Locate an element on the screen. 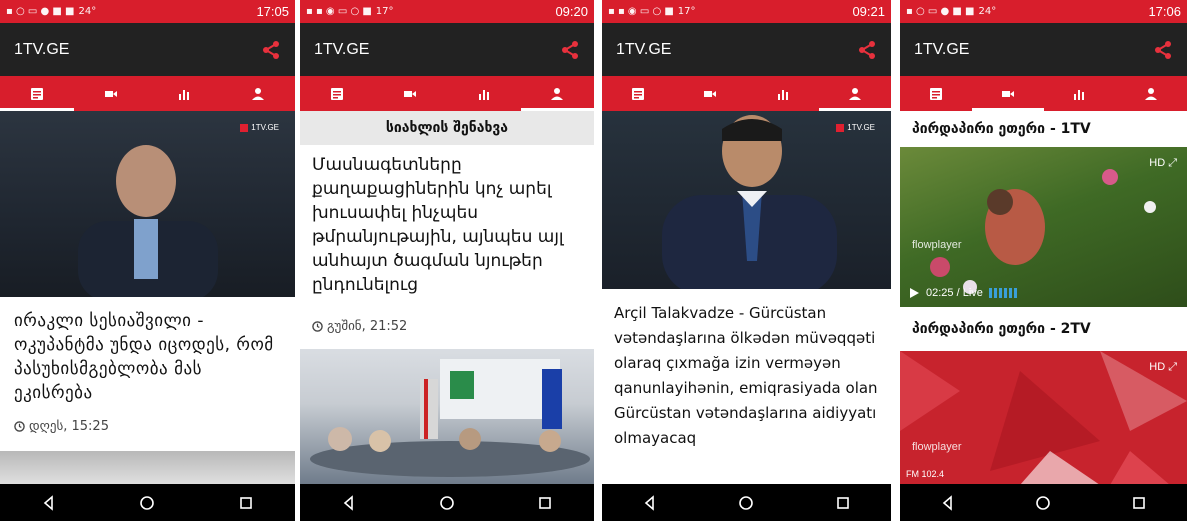 The image size is (1187, 521). live-title-1tv: პირდაპირი ეთერი - 1TV is located at coordinates (1001, 129).